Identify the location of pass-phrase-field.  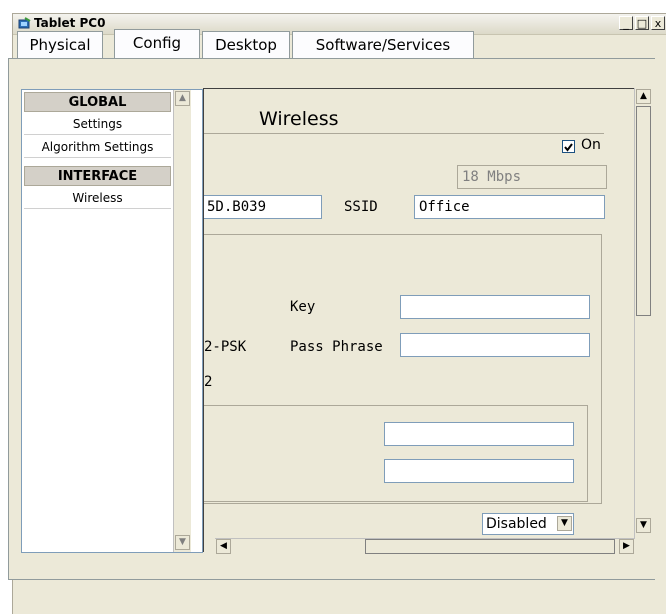
(495, 345).